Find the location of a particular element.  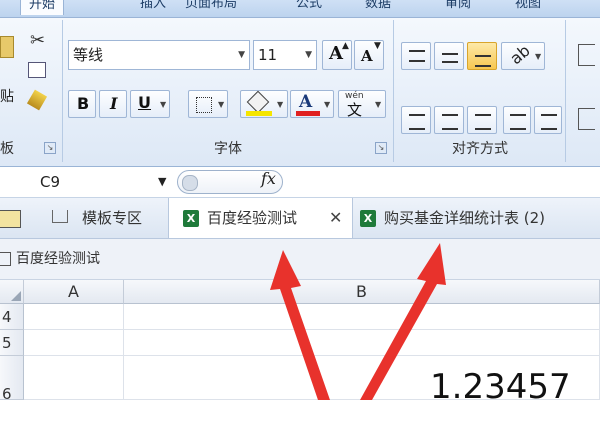

cut-icon: ✂ is located at coordinates (37, 40).